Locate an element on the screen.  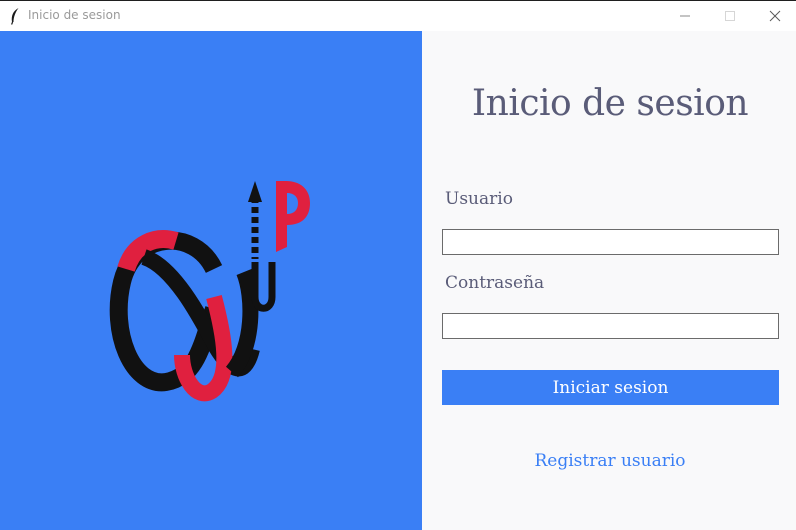
title-bar: Inicio de sesion is located at coordinates (398, 16).